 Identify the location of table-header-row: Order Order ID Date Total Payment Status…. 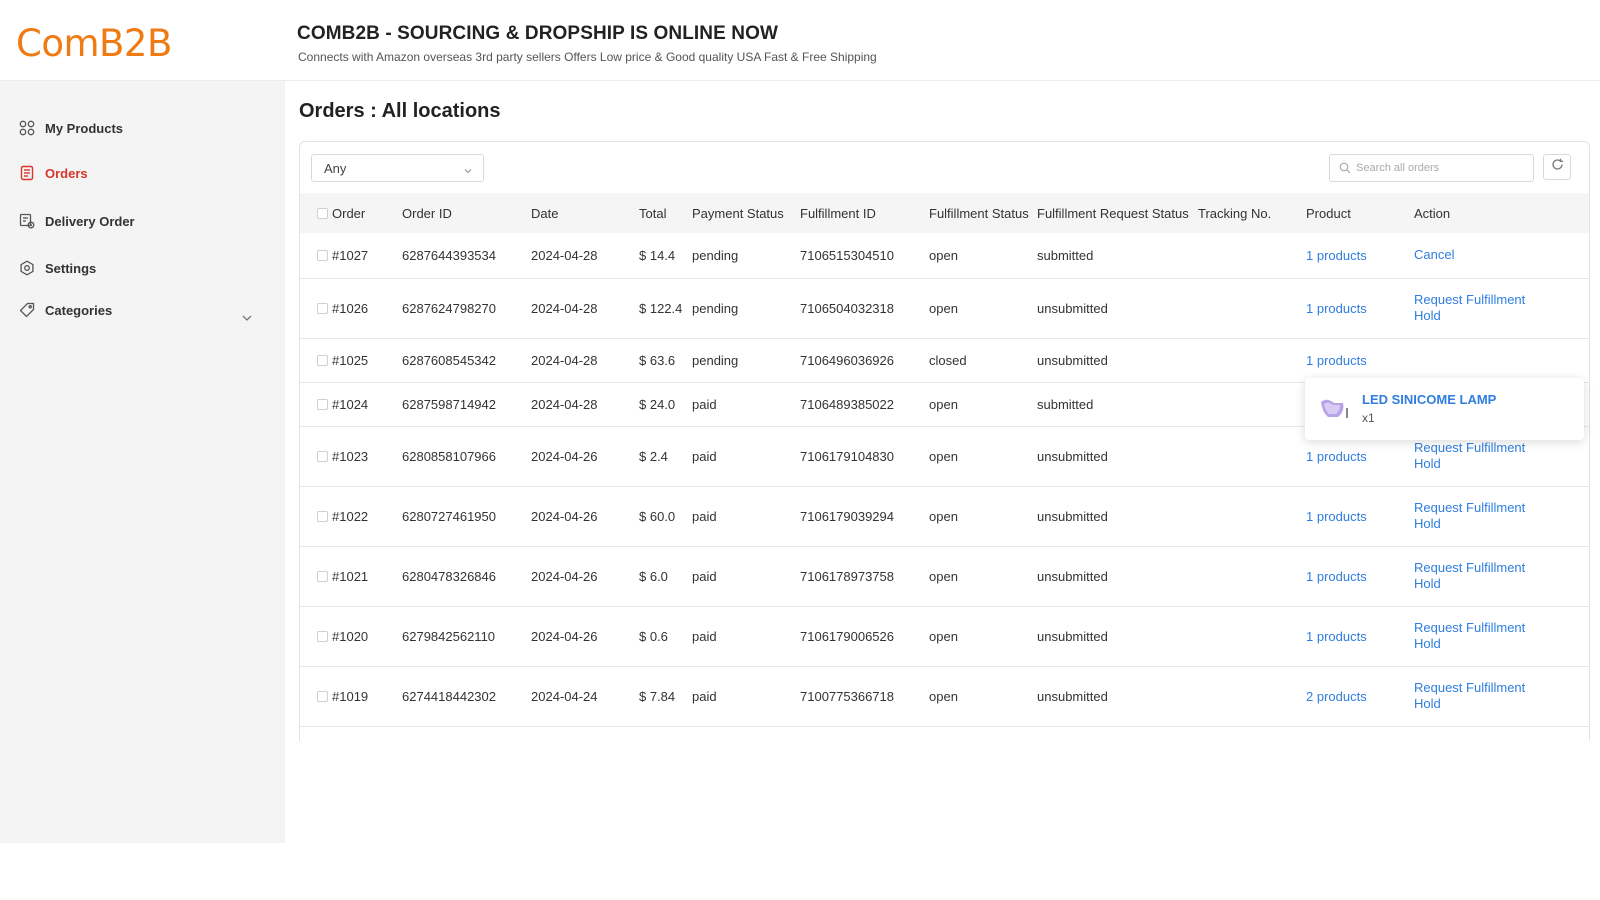
(944, 213).